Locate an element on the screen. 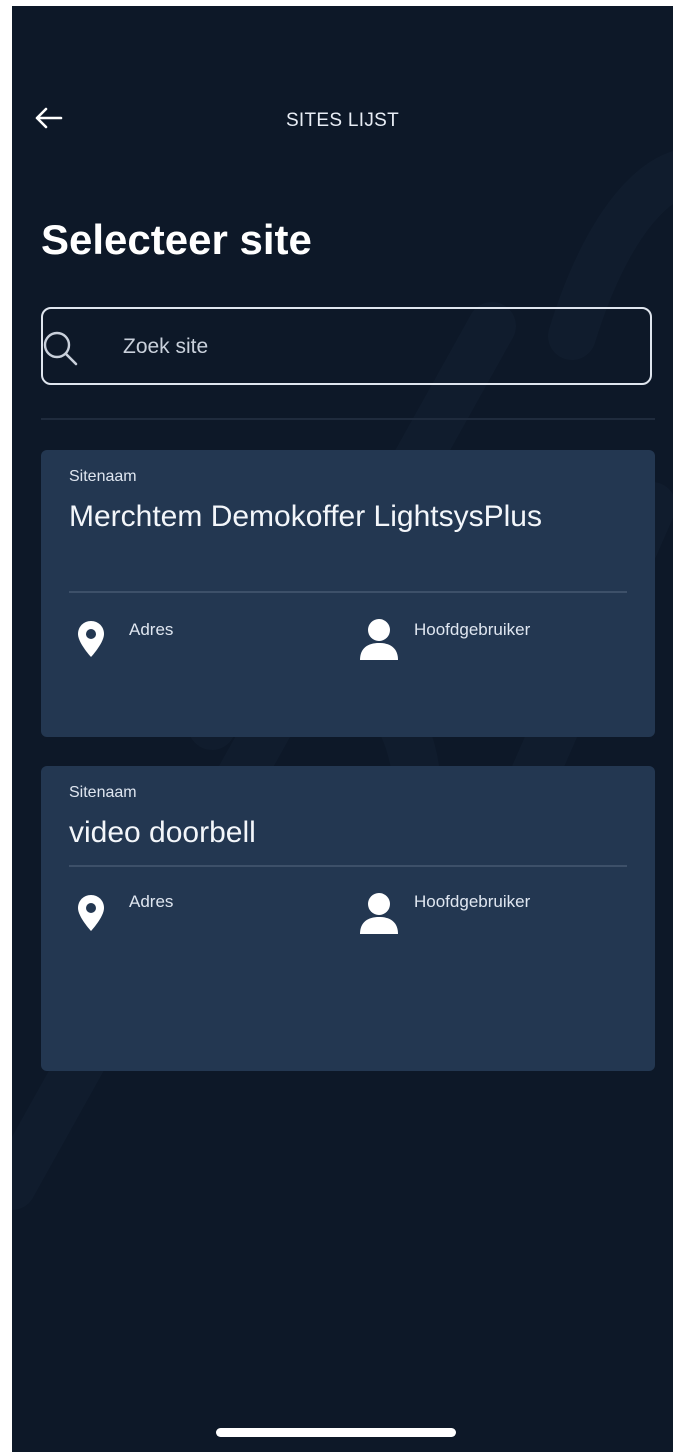 Image resolution: width=673 pixels, height=1452 pixels. search-input is located at coordinates (373, 347).